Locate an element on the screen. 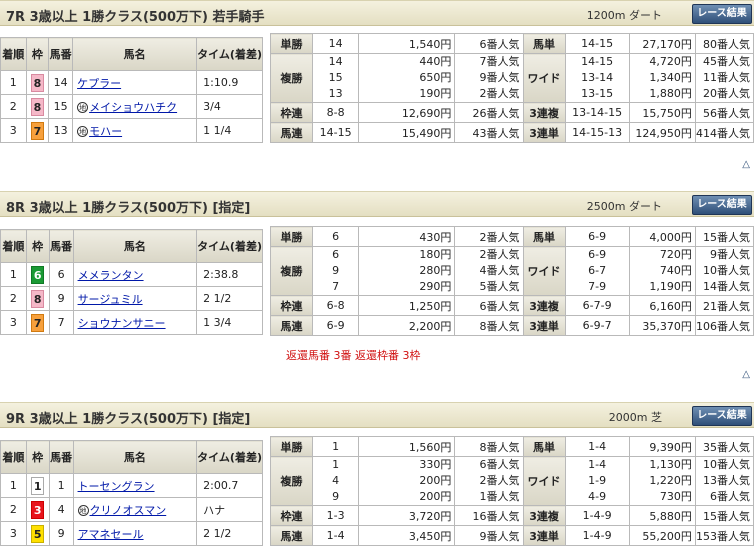  race-title: 9R 3歳以上 1勝クラス(500万下) [指定] is located at coordinates (128, 419).